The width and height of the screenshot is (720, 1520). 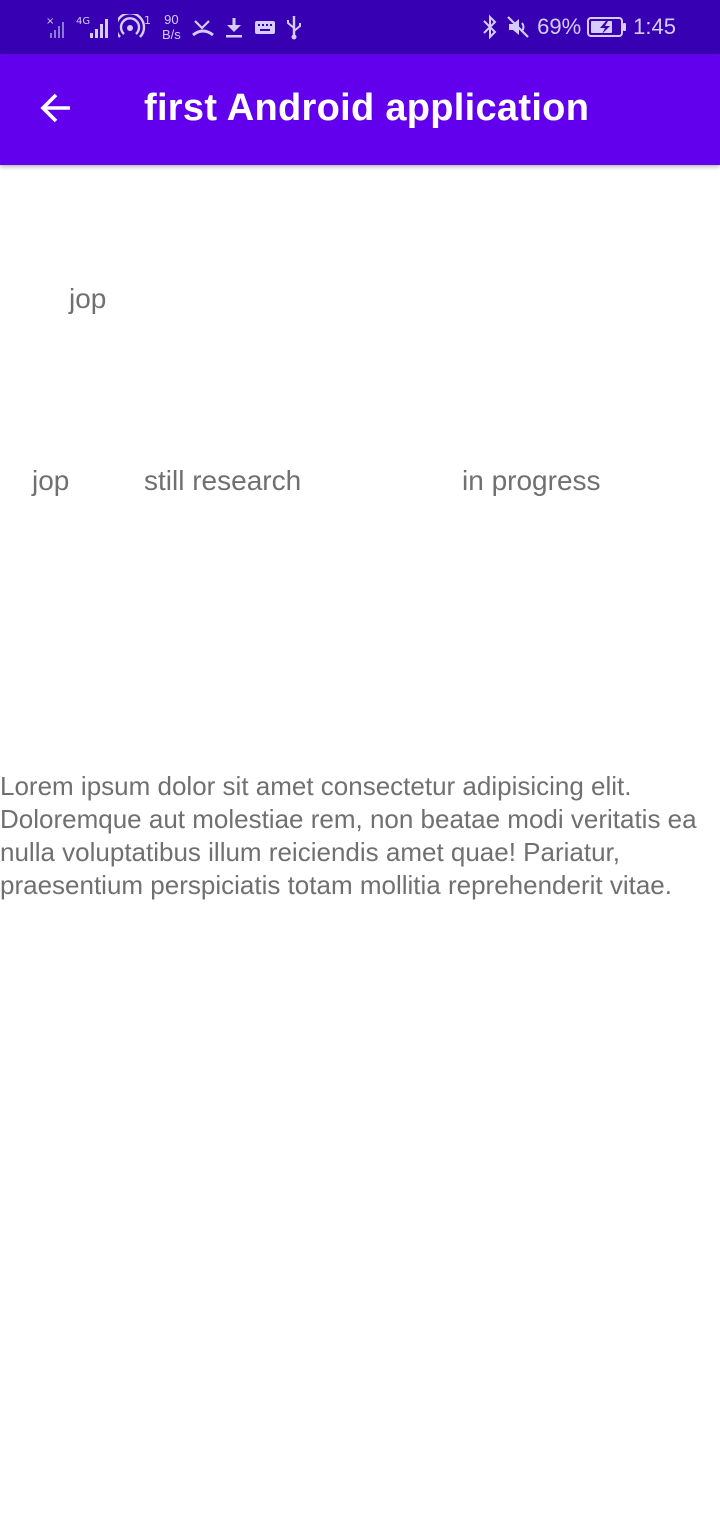 I want to click on net-speed: 90 B/s, so click(x=171, y=27).